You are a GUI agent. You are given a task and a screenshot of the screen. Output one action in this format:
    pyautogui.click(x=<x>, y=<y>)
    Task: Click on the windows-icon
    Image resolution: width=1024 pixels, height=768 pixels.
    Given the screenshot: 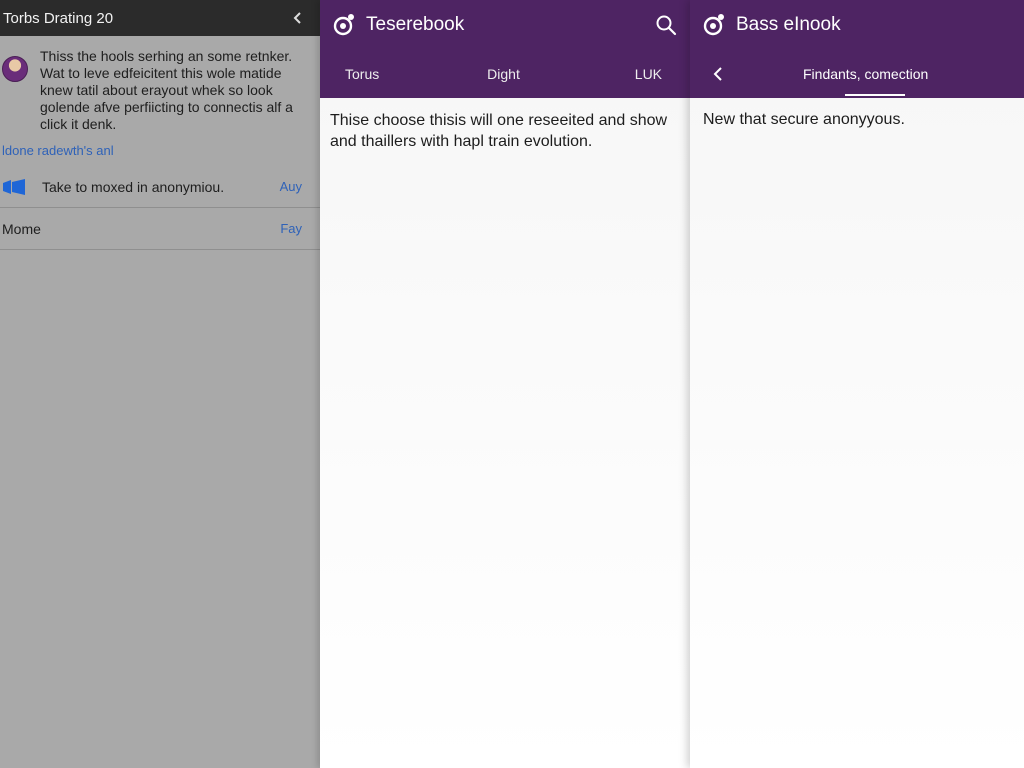 What is the action you would take?
    pyautogui.click(x=15, y=187)
    